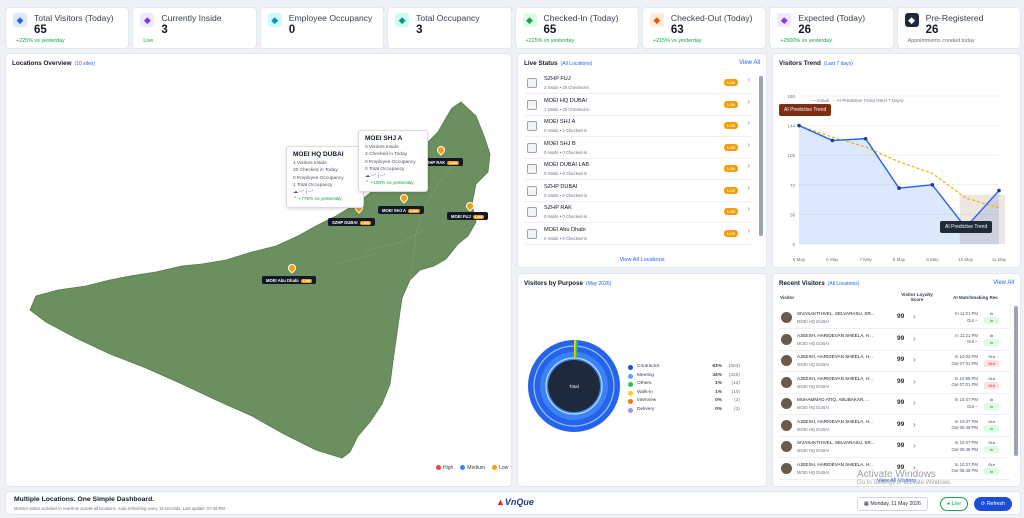  I want to click on visit-times: In 10:47 PM Out --, so click(966, 403).